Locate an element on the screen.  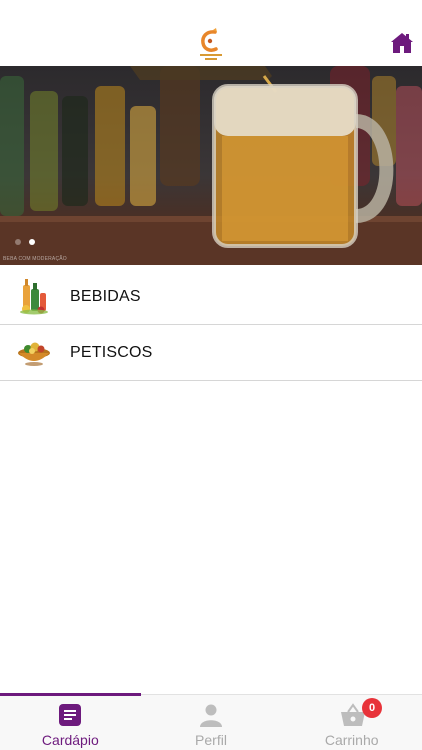
tab-perfil: Perfil is located at coordinates (211, 722).